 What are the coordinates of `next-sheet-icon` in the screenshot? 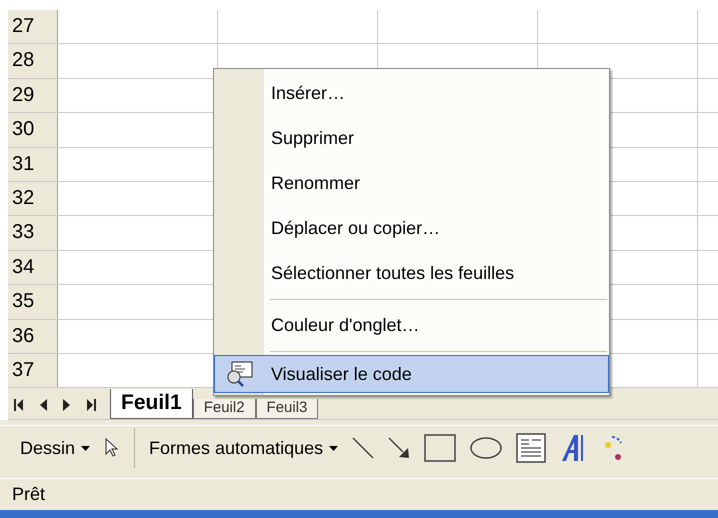 It's located at (66, 405).